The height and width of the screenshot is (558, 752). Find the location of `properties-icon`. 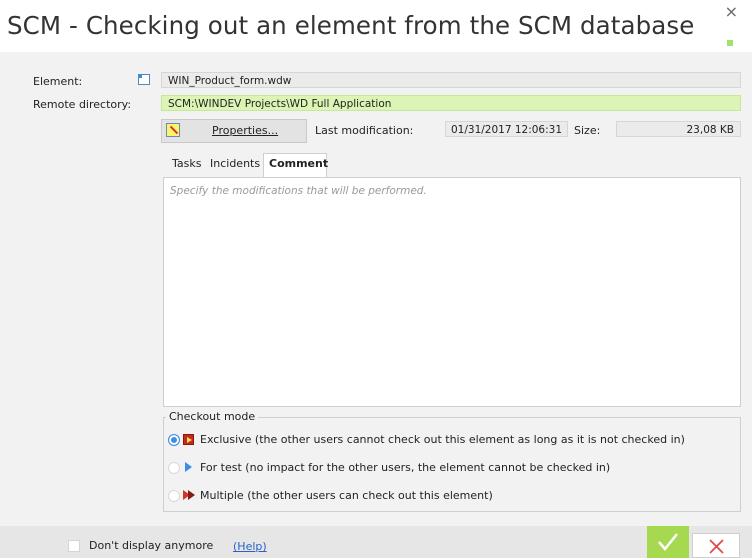

properties-icon is located at coordinates (173, 130).